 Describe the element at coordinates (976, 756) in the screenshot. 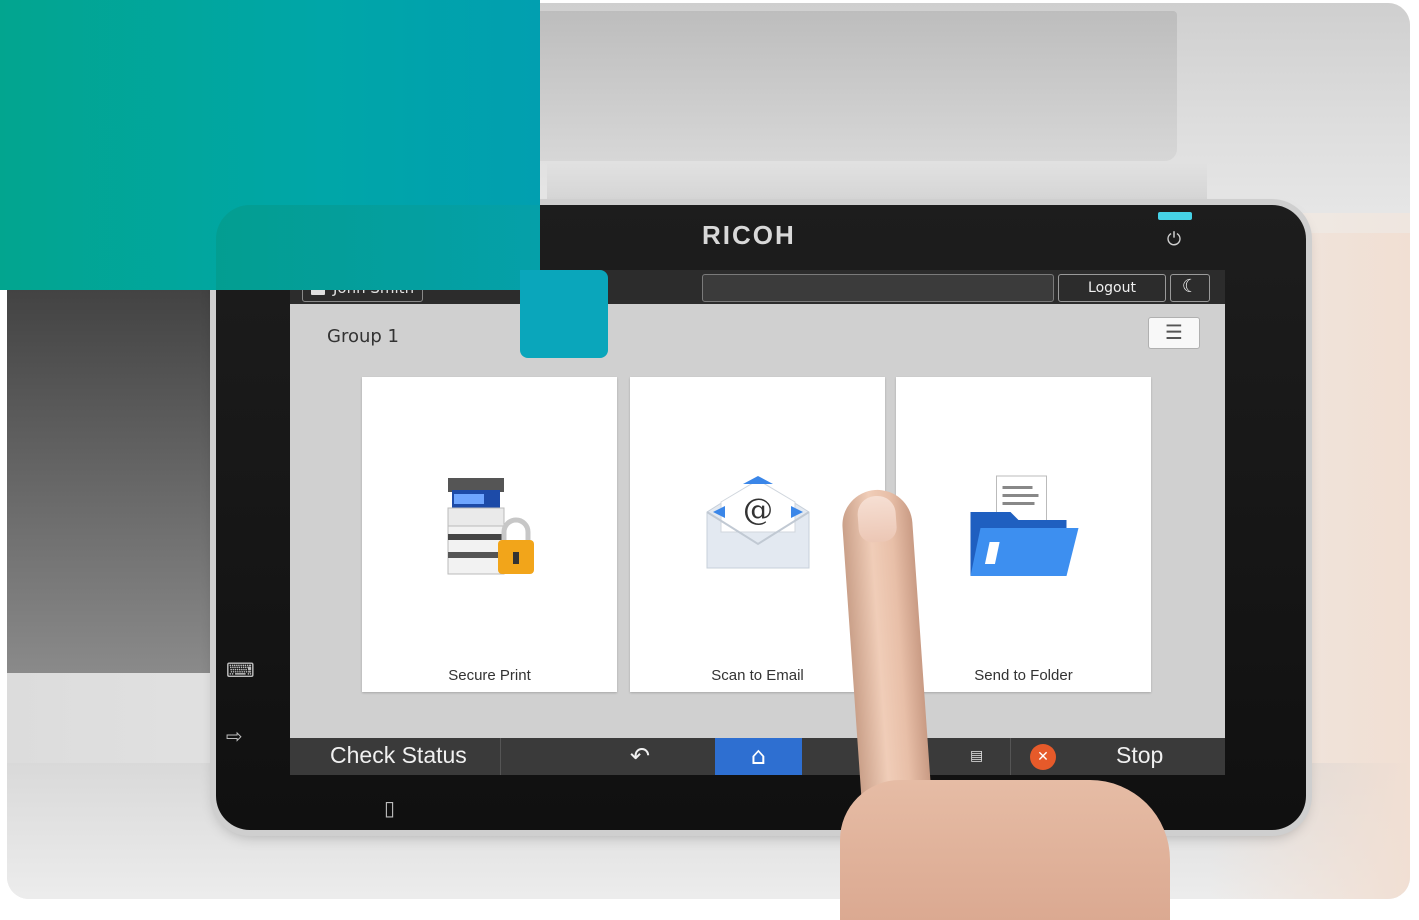

I see `data-indicator-icon: ▤` at that location.